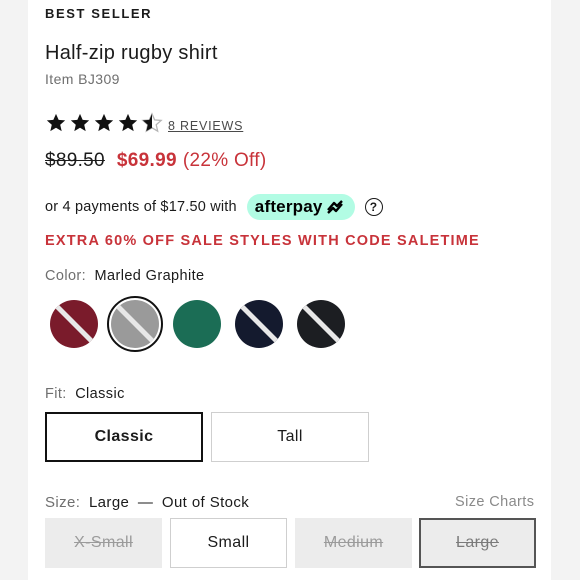  I want to click on size-option-small: Small, so click(228, 543).